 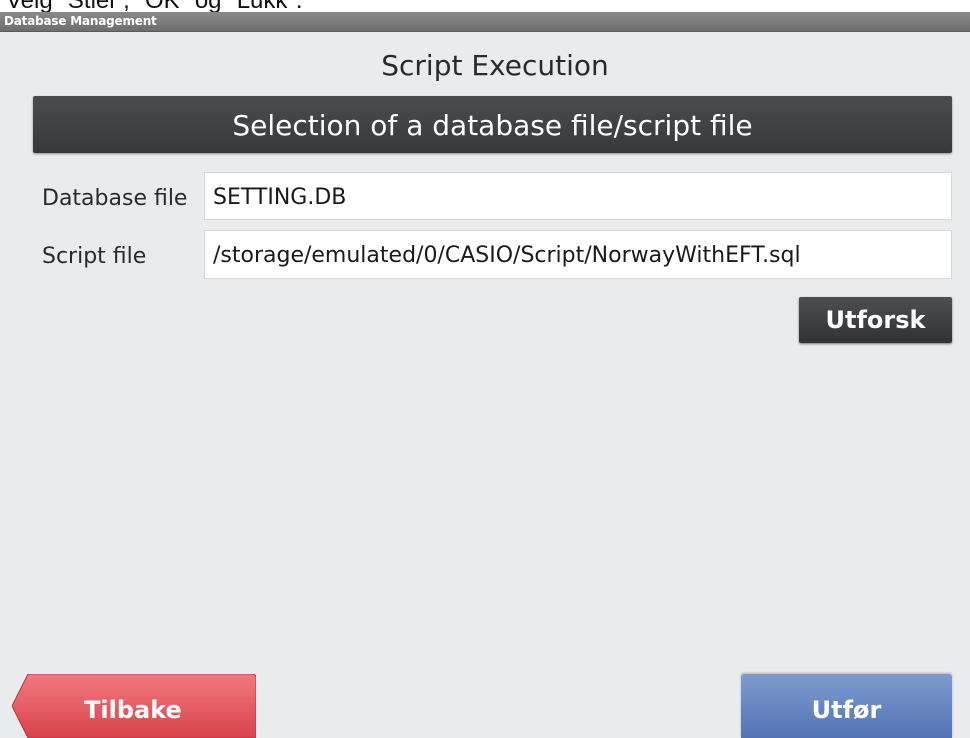 What do you see at coordinates (115, 198) in the screenshot?
I see `database-file-label: Database file` at bounding box center [115, 198].